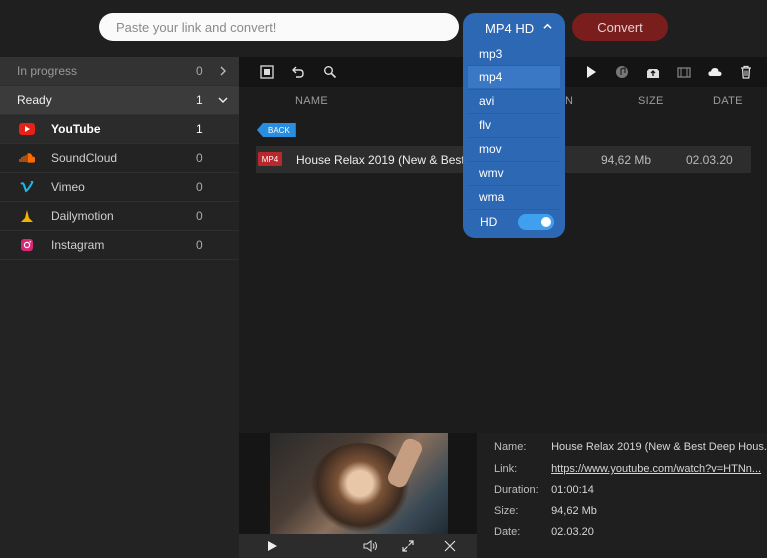 The width and height of the screenshot is (767, 558). Describe the element at coordinates (298, 72) in the screenshot. I see `undo-icon` at that location.